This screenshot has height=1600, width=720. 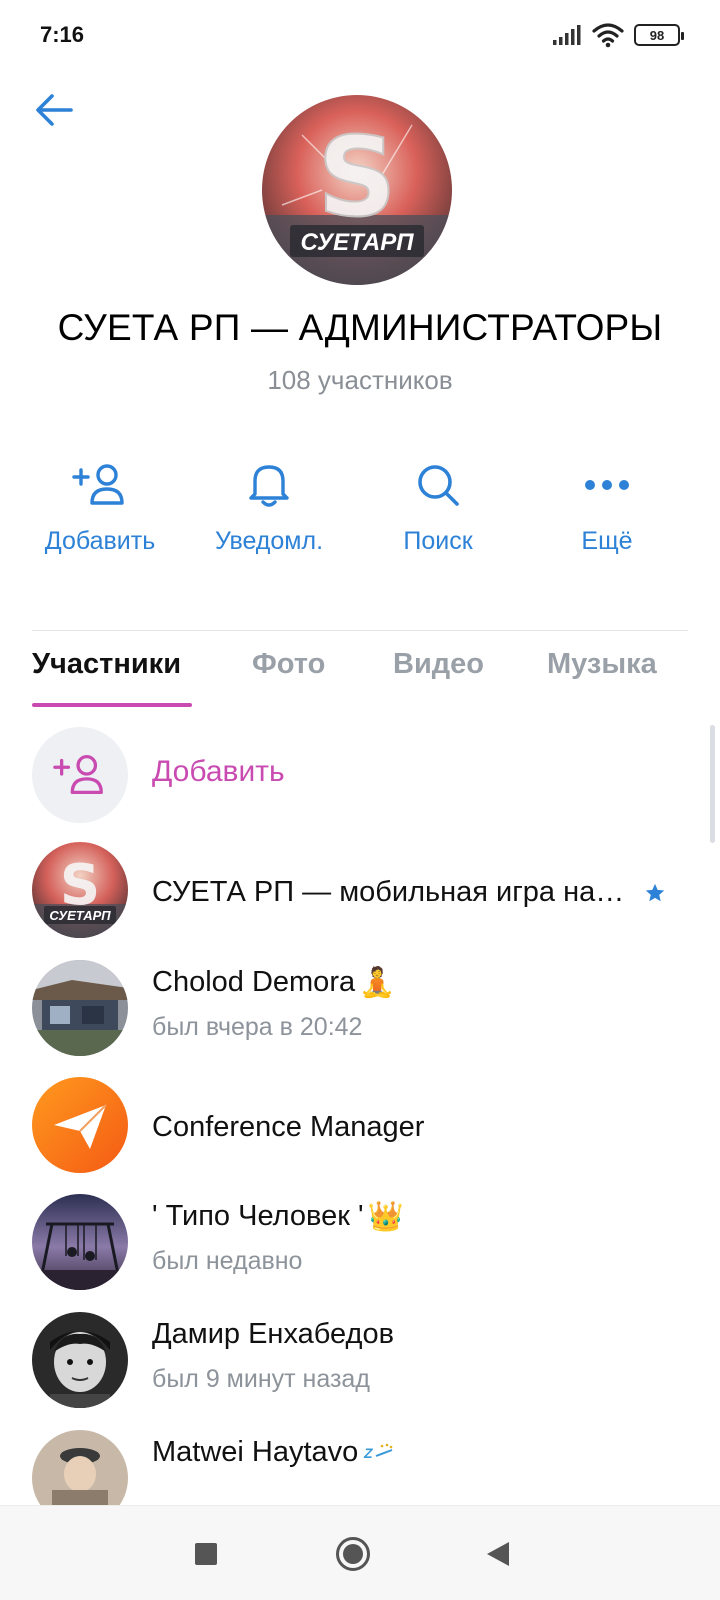 I want to click on recents-square-icon, so click(x=206, y=1554).